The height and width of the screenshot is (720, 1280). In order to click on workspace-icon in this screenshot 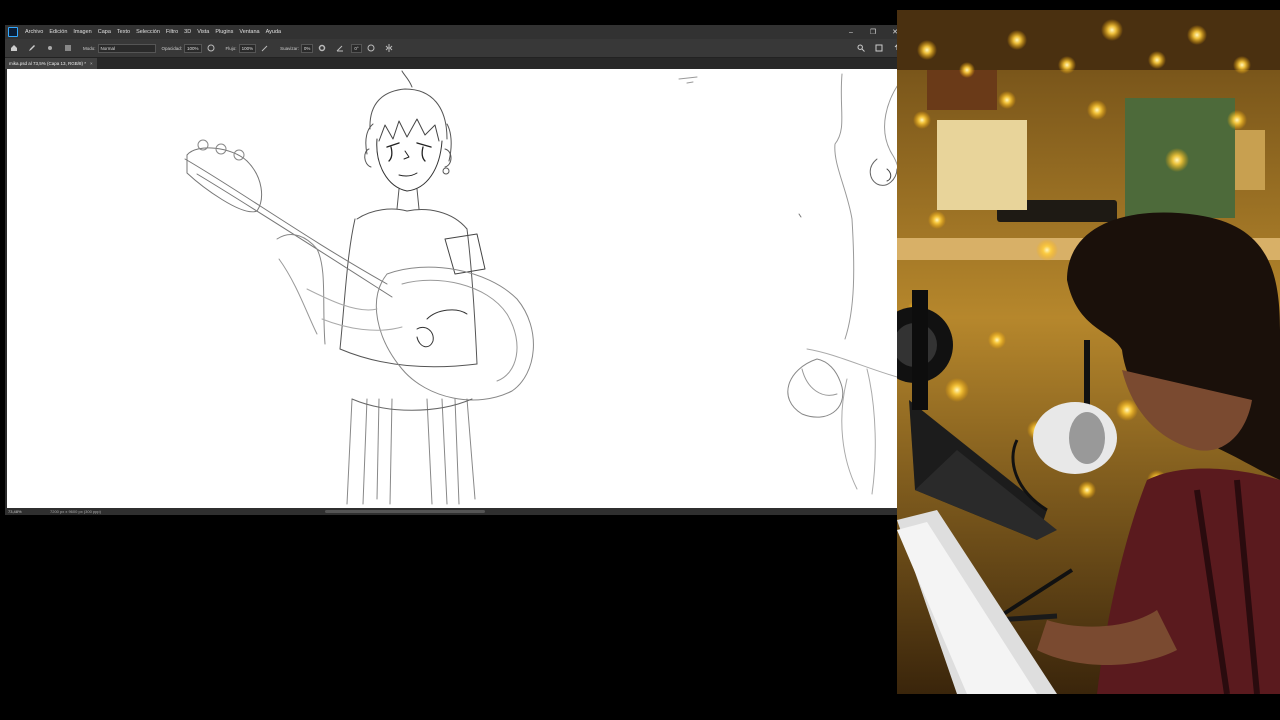, I will do `click(879, 48)`.